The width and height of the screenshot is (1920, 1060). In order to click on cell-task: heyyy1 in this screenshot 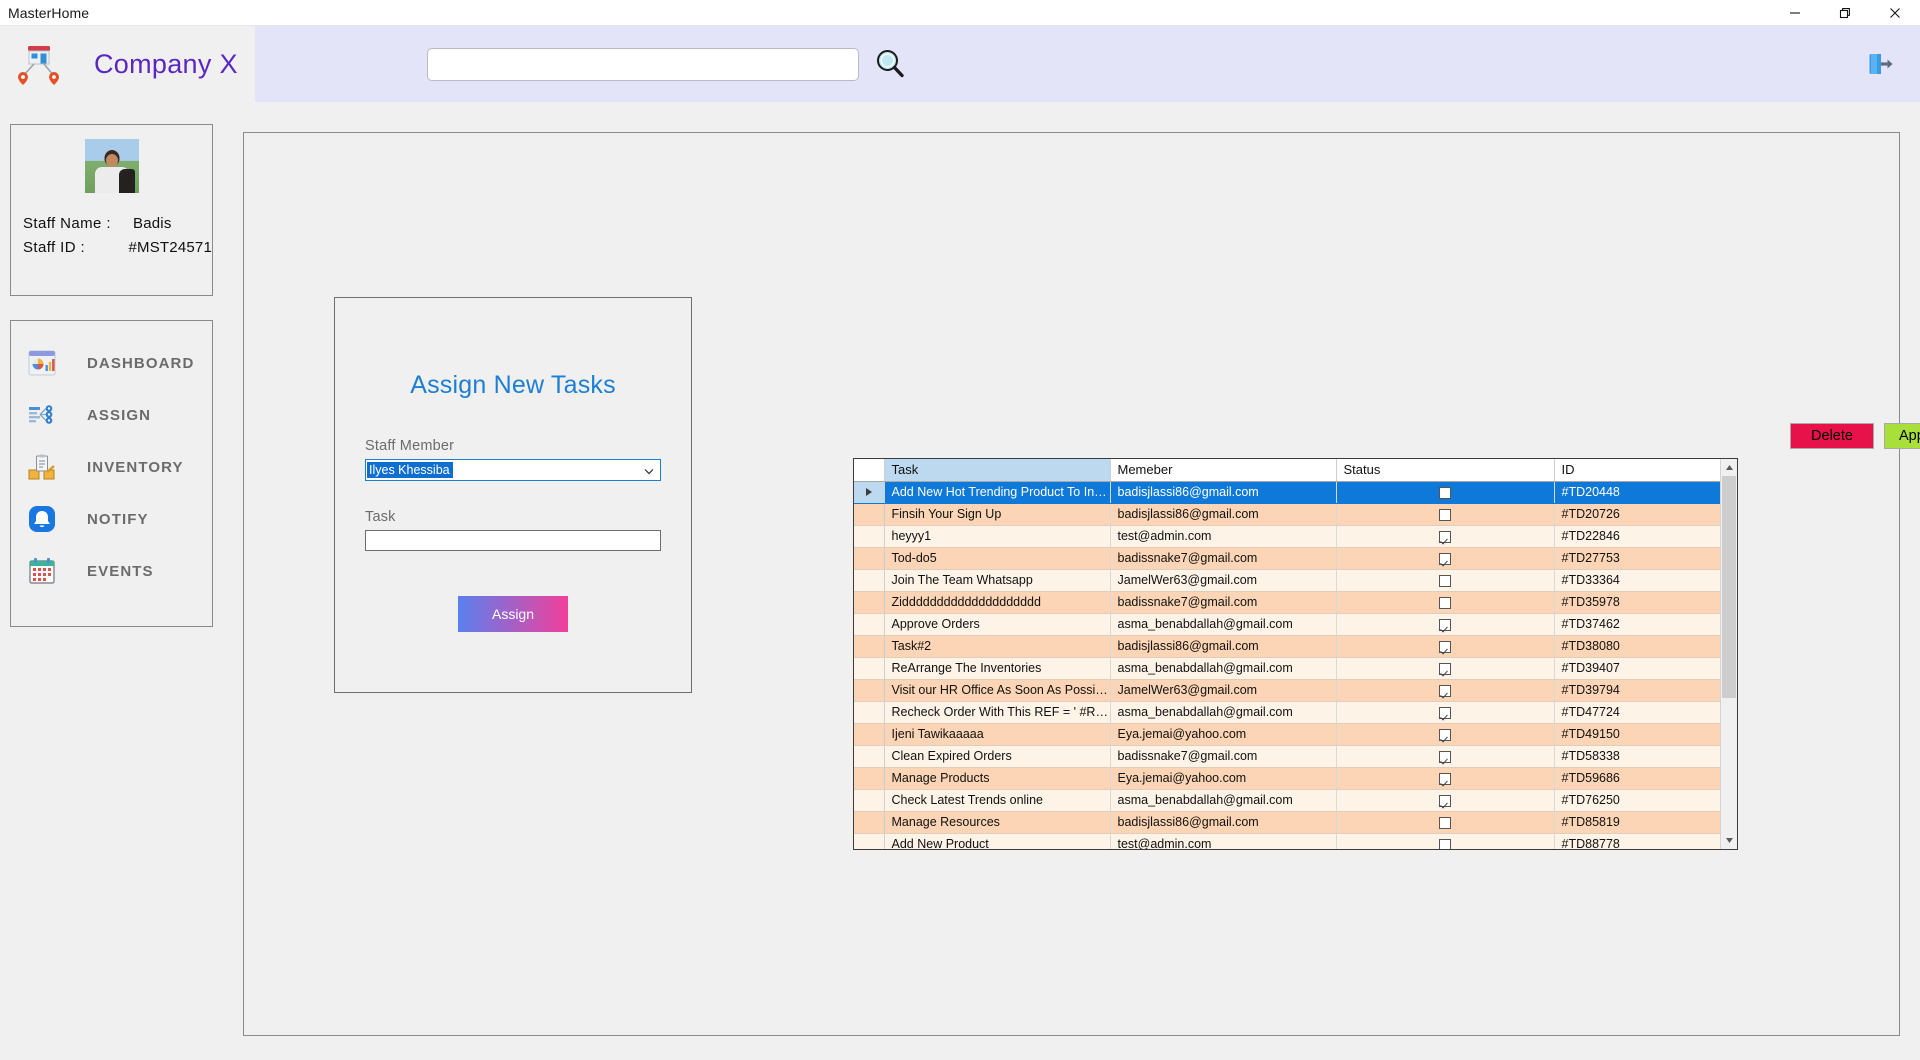, I will do `click(997, 536)`.